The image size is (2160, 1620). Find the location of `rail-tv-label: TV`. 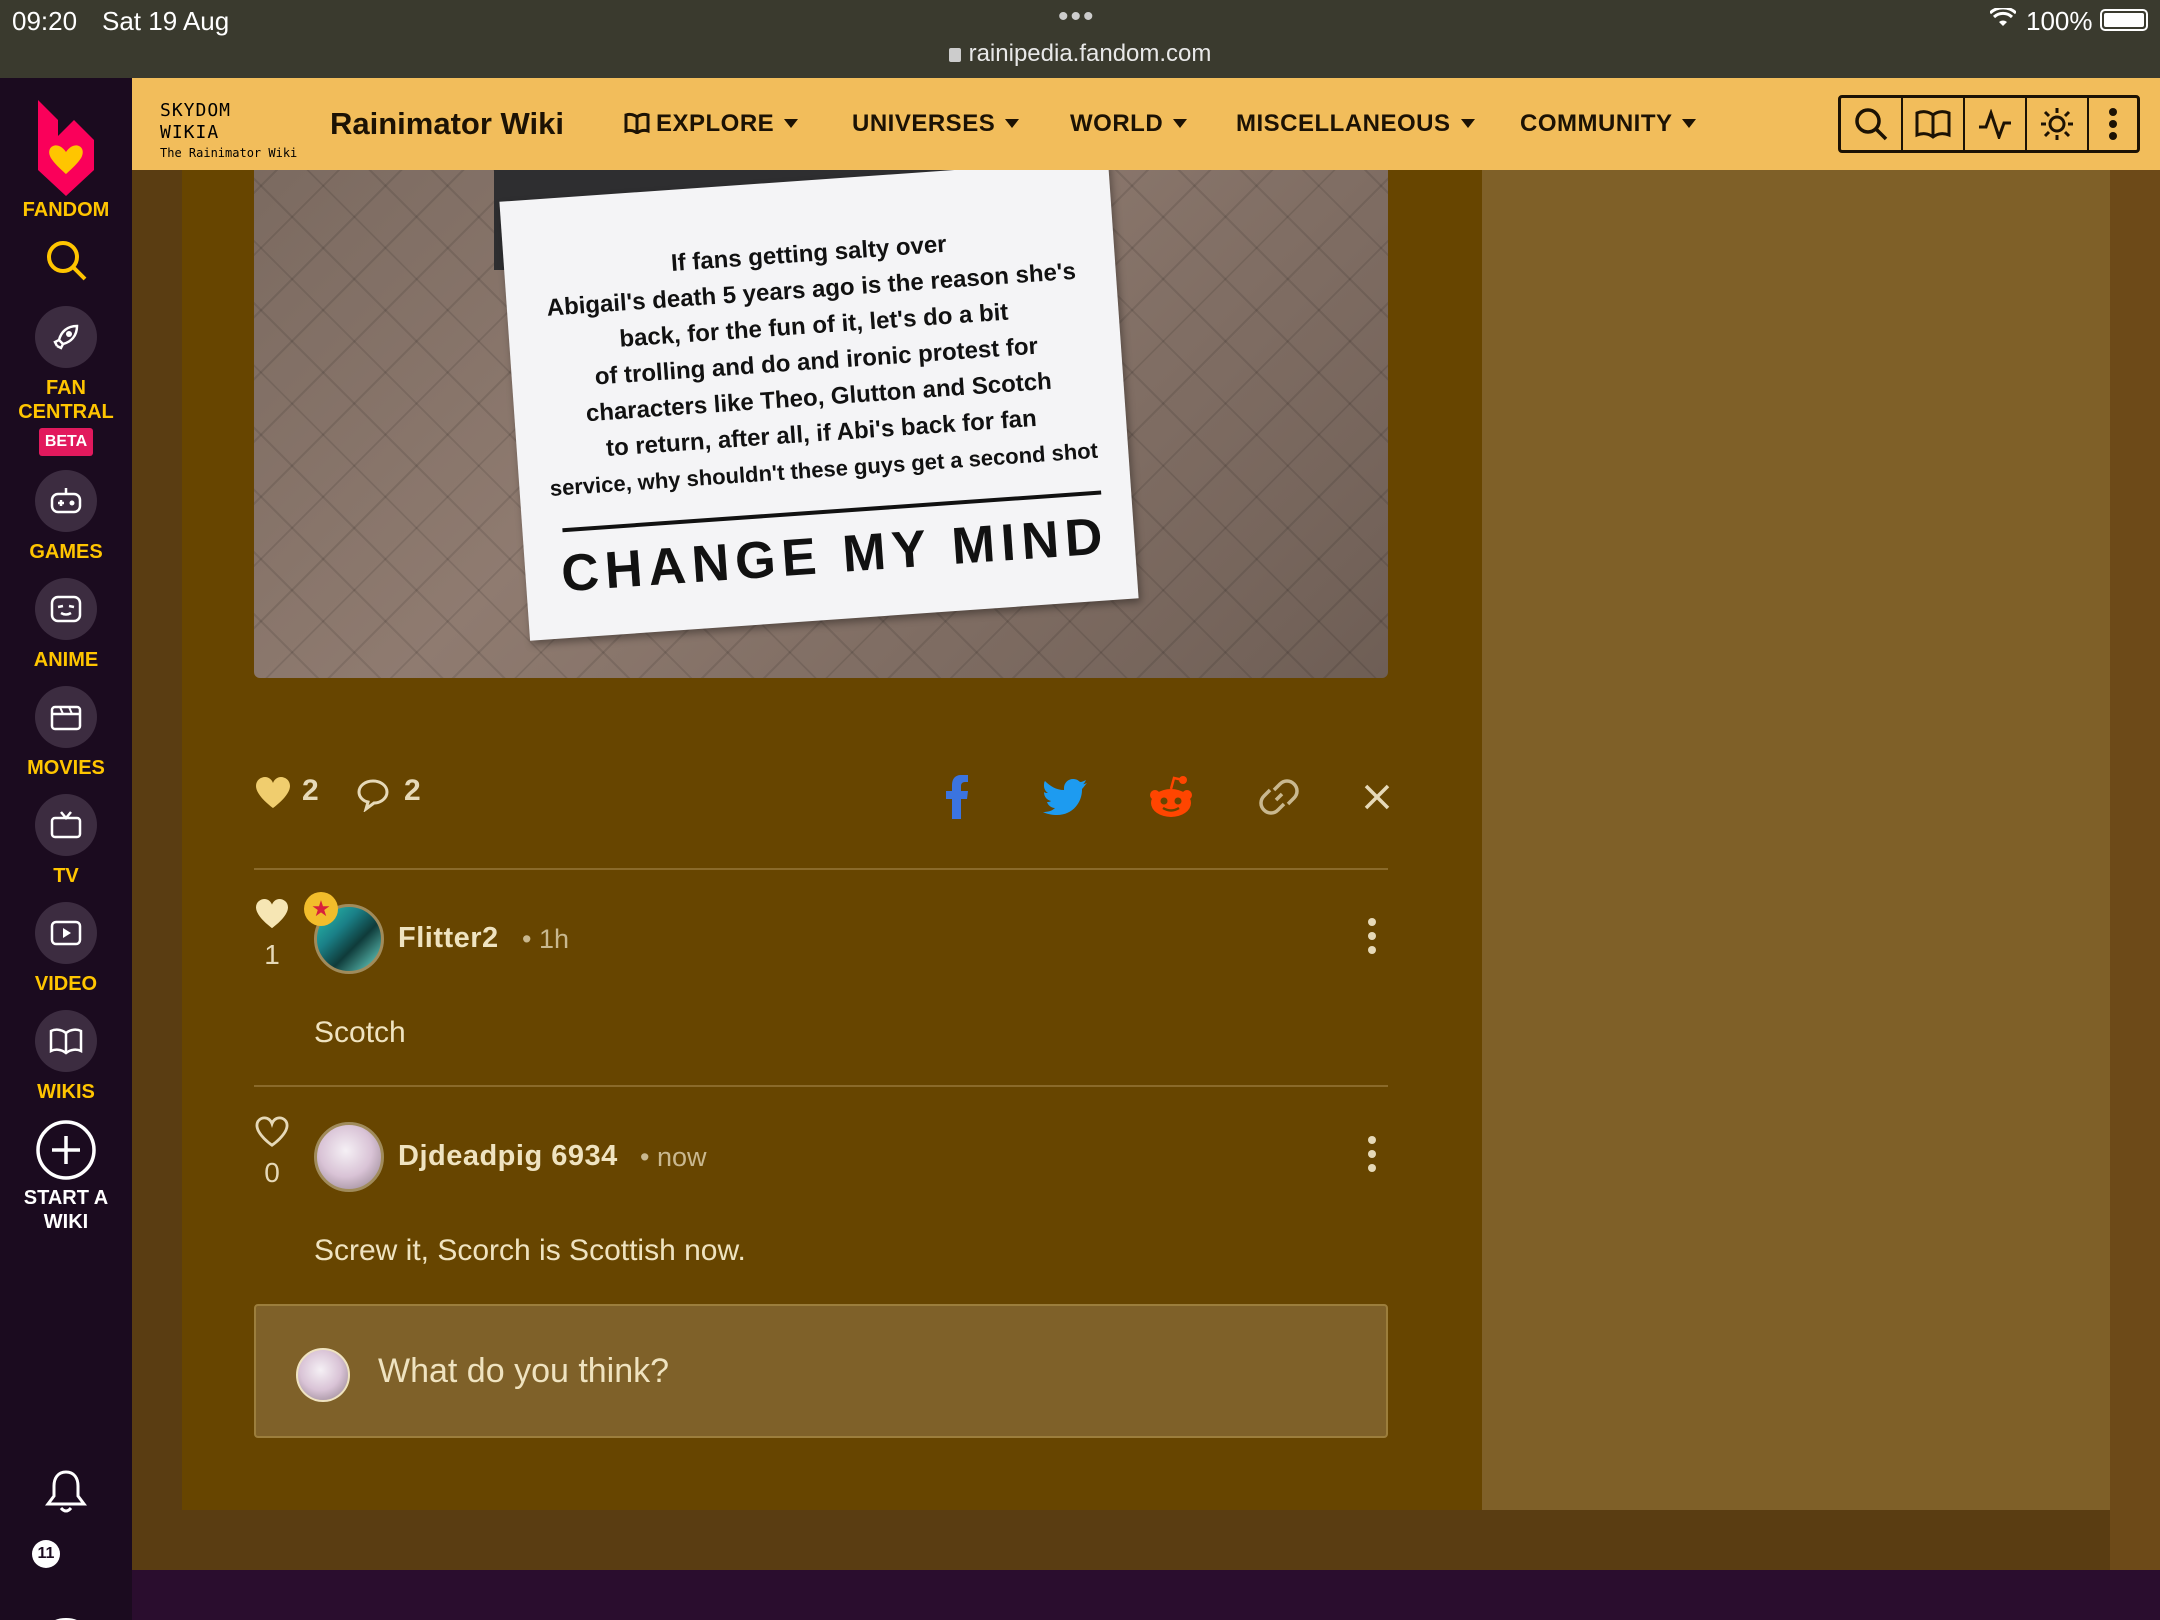

rail-tv-label: TV is located at coordinates (66, 876).